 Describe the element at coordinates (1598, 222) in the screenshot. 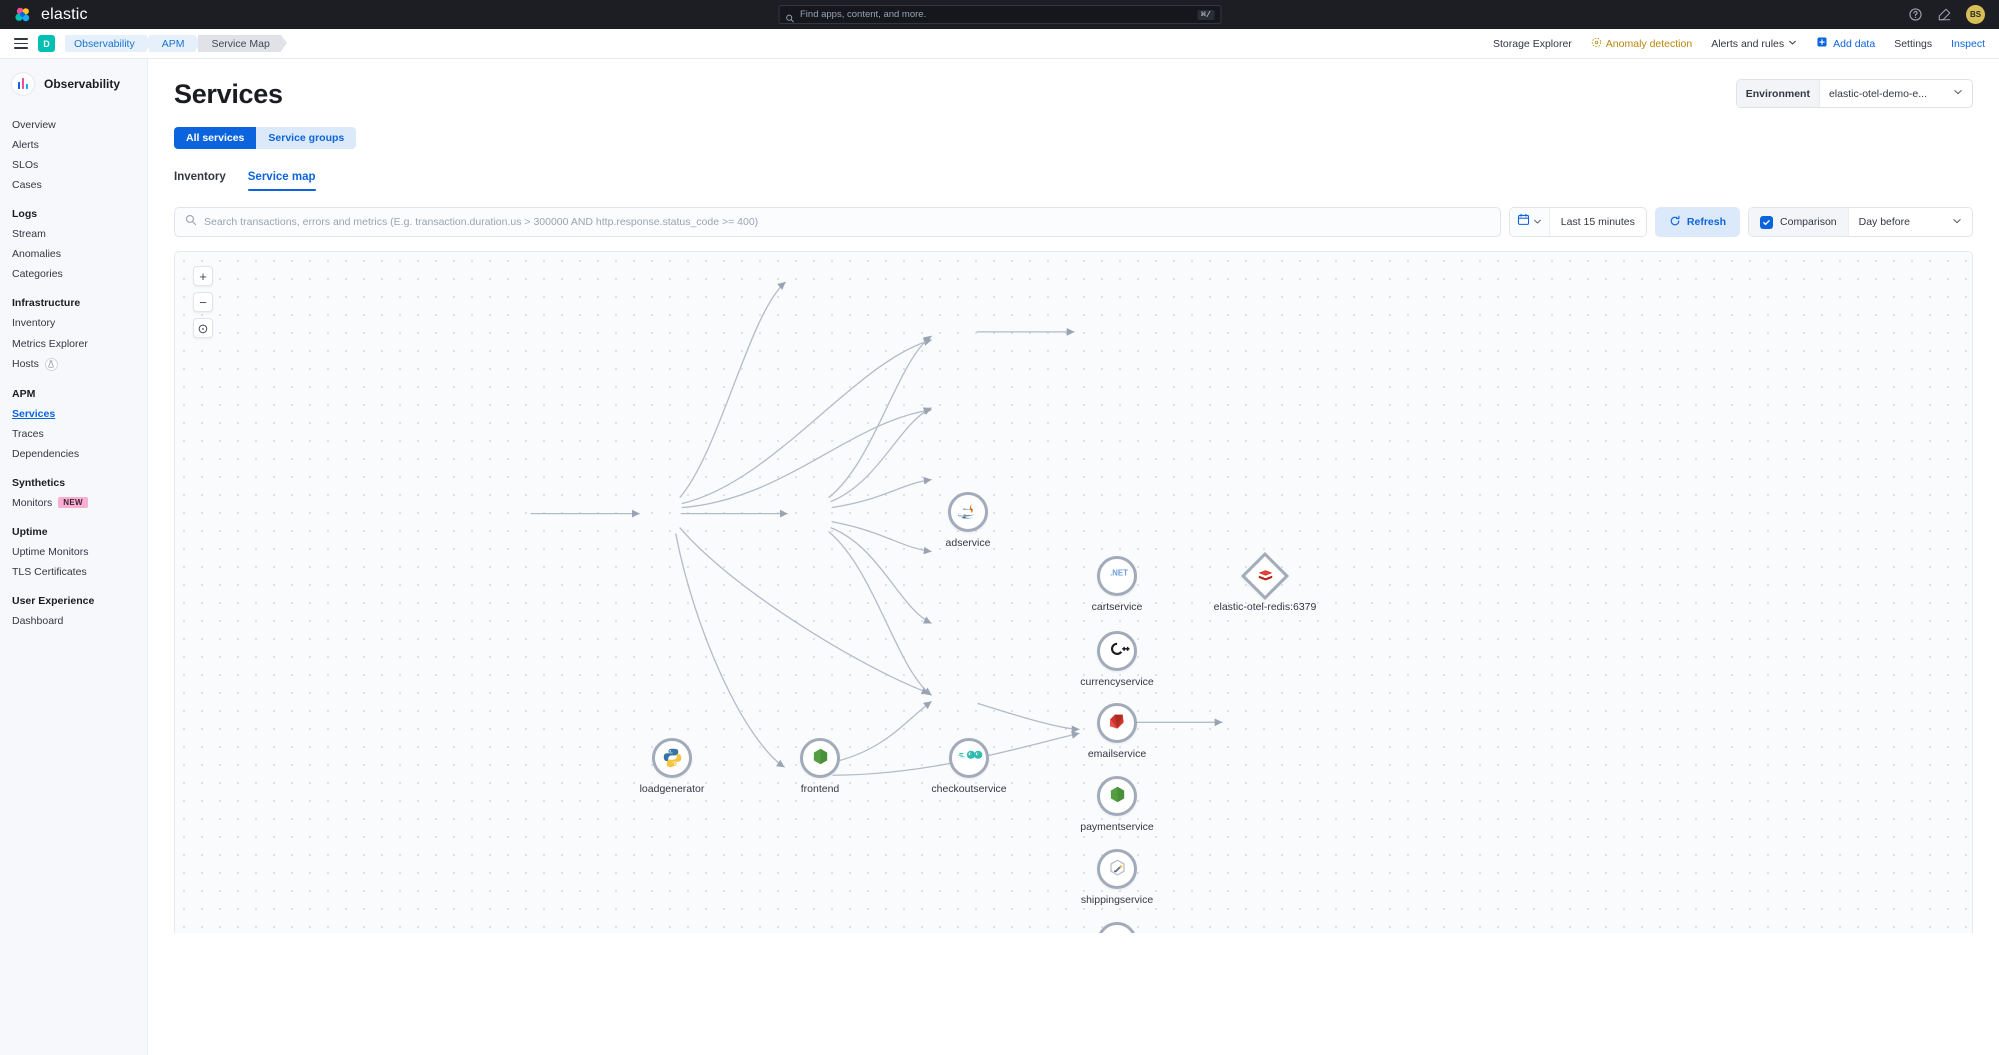

I see `date-range-value: Last 15 minutes` at that location.